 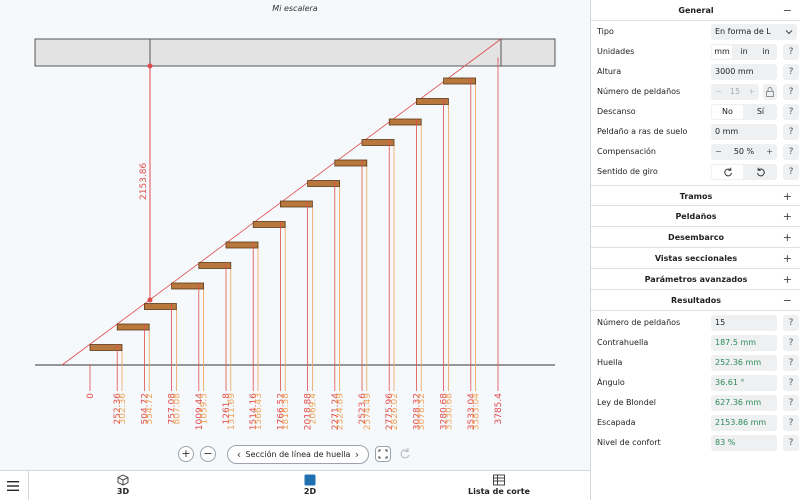 What do you see at coordinates (605, 31) in the screenshot?
I see `tipo-label: Tipo` at bounding box center [605, 31].